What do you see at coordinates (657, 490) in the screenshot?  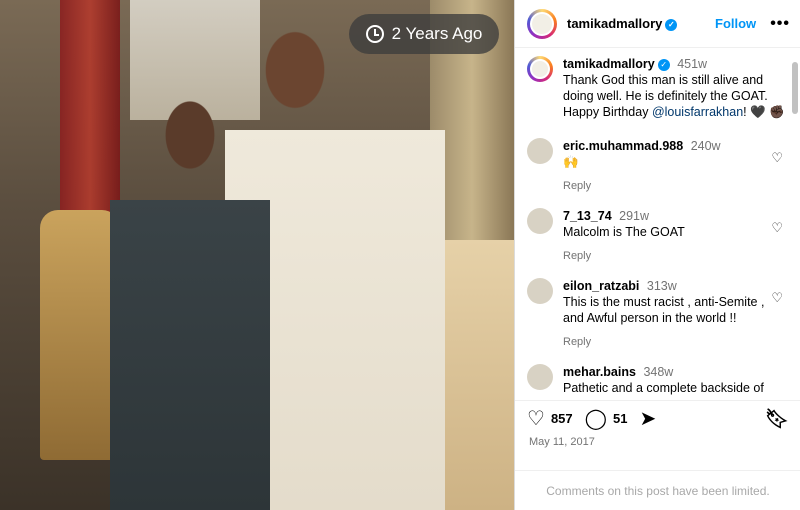 I see `comments-limited-notice: Comments on this post have been limited.` at bounding box center [657, 490].